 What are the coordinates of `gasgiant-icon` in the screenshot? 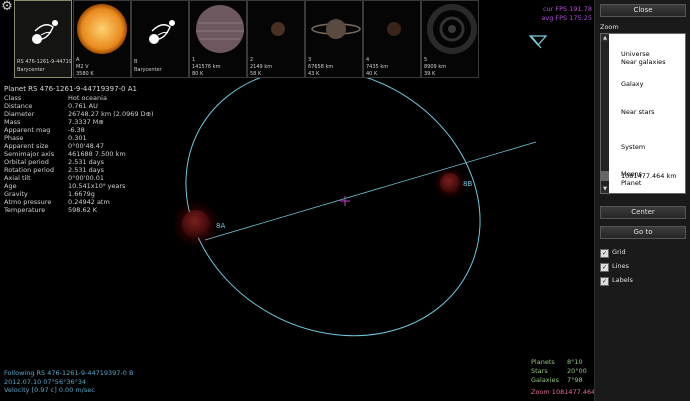 It's located at (220, 29).